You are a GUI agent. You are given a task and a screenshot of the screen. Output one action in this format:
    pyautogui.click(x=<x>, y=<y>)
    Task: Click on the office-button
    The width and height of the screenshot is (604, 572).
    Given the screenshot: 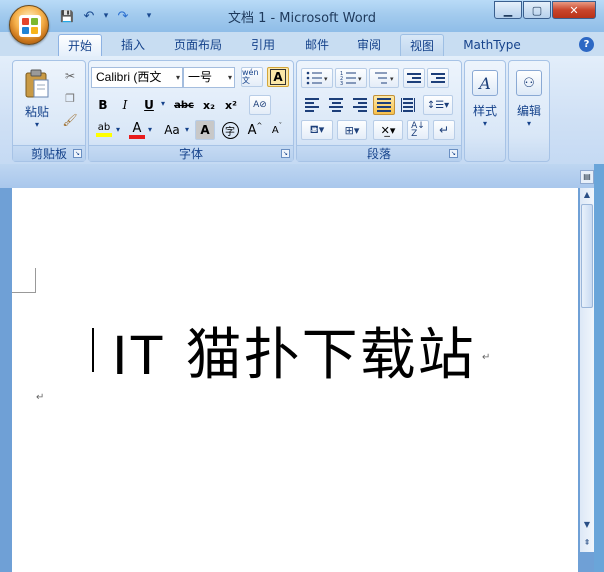 What is the action you would take?
    pyautogui.click(x=29, y=25)
    